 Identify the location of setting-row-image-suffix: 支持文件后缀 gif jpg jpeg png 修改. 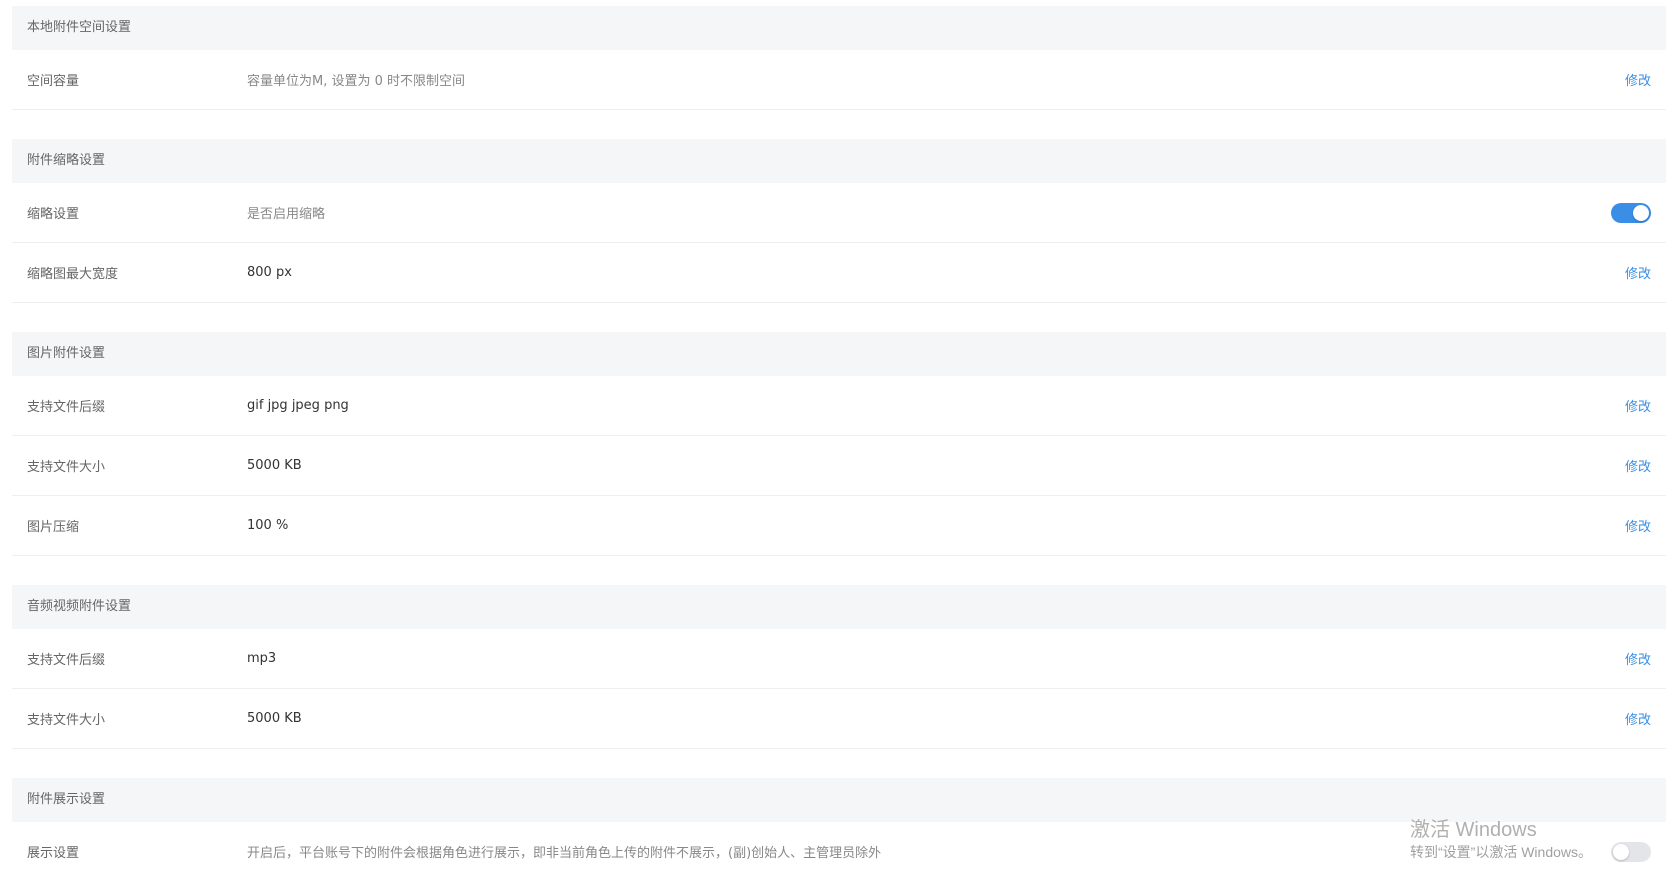
(839, 406).